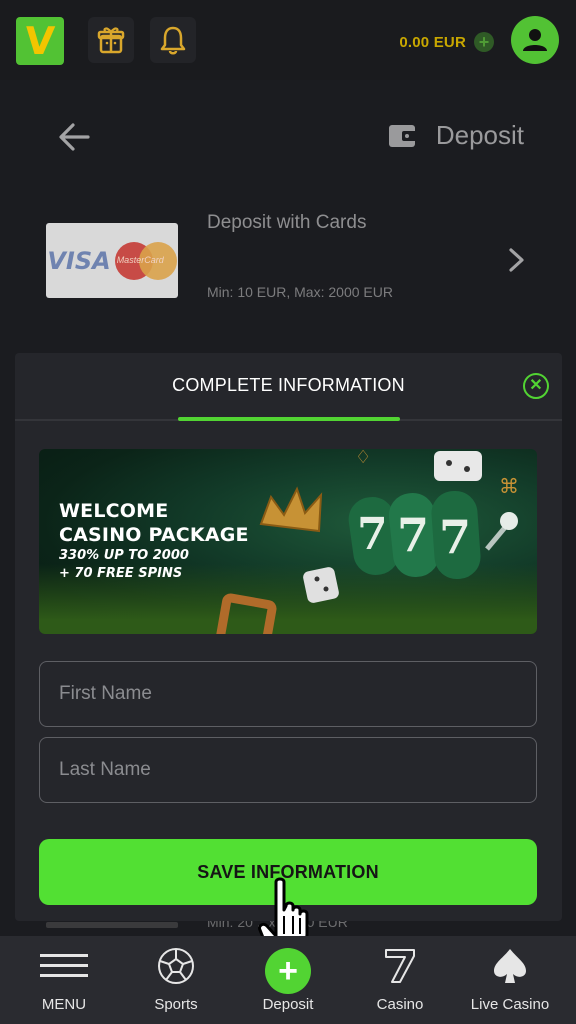 The image size is (576, 1024). Describe the element at coordinates (145, 260) in the screenshot. I see `mastercard-logo: MasterCard` at that location.